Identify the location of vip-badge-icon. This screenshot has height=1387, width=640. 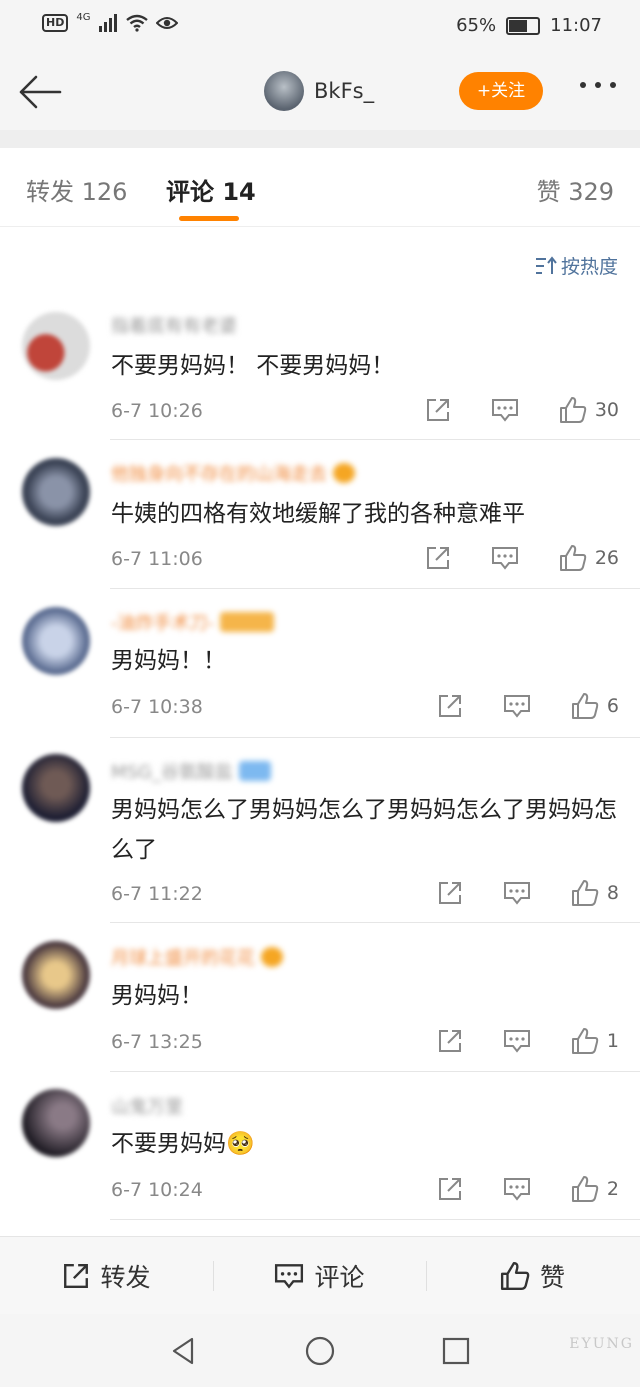
(272, 957).